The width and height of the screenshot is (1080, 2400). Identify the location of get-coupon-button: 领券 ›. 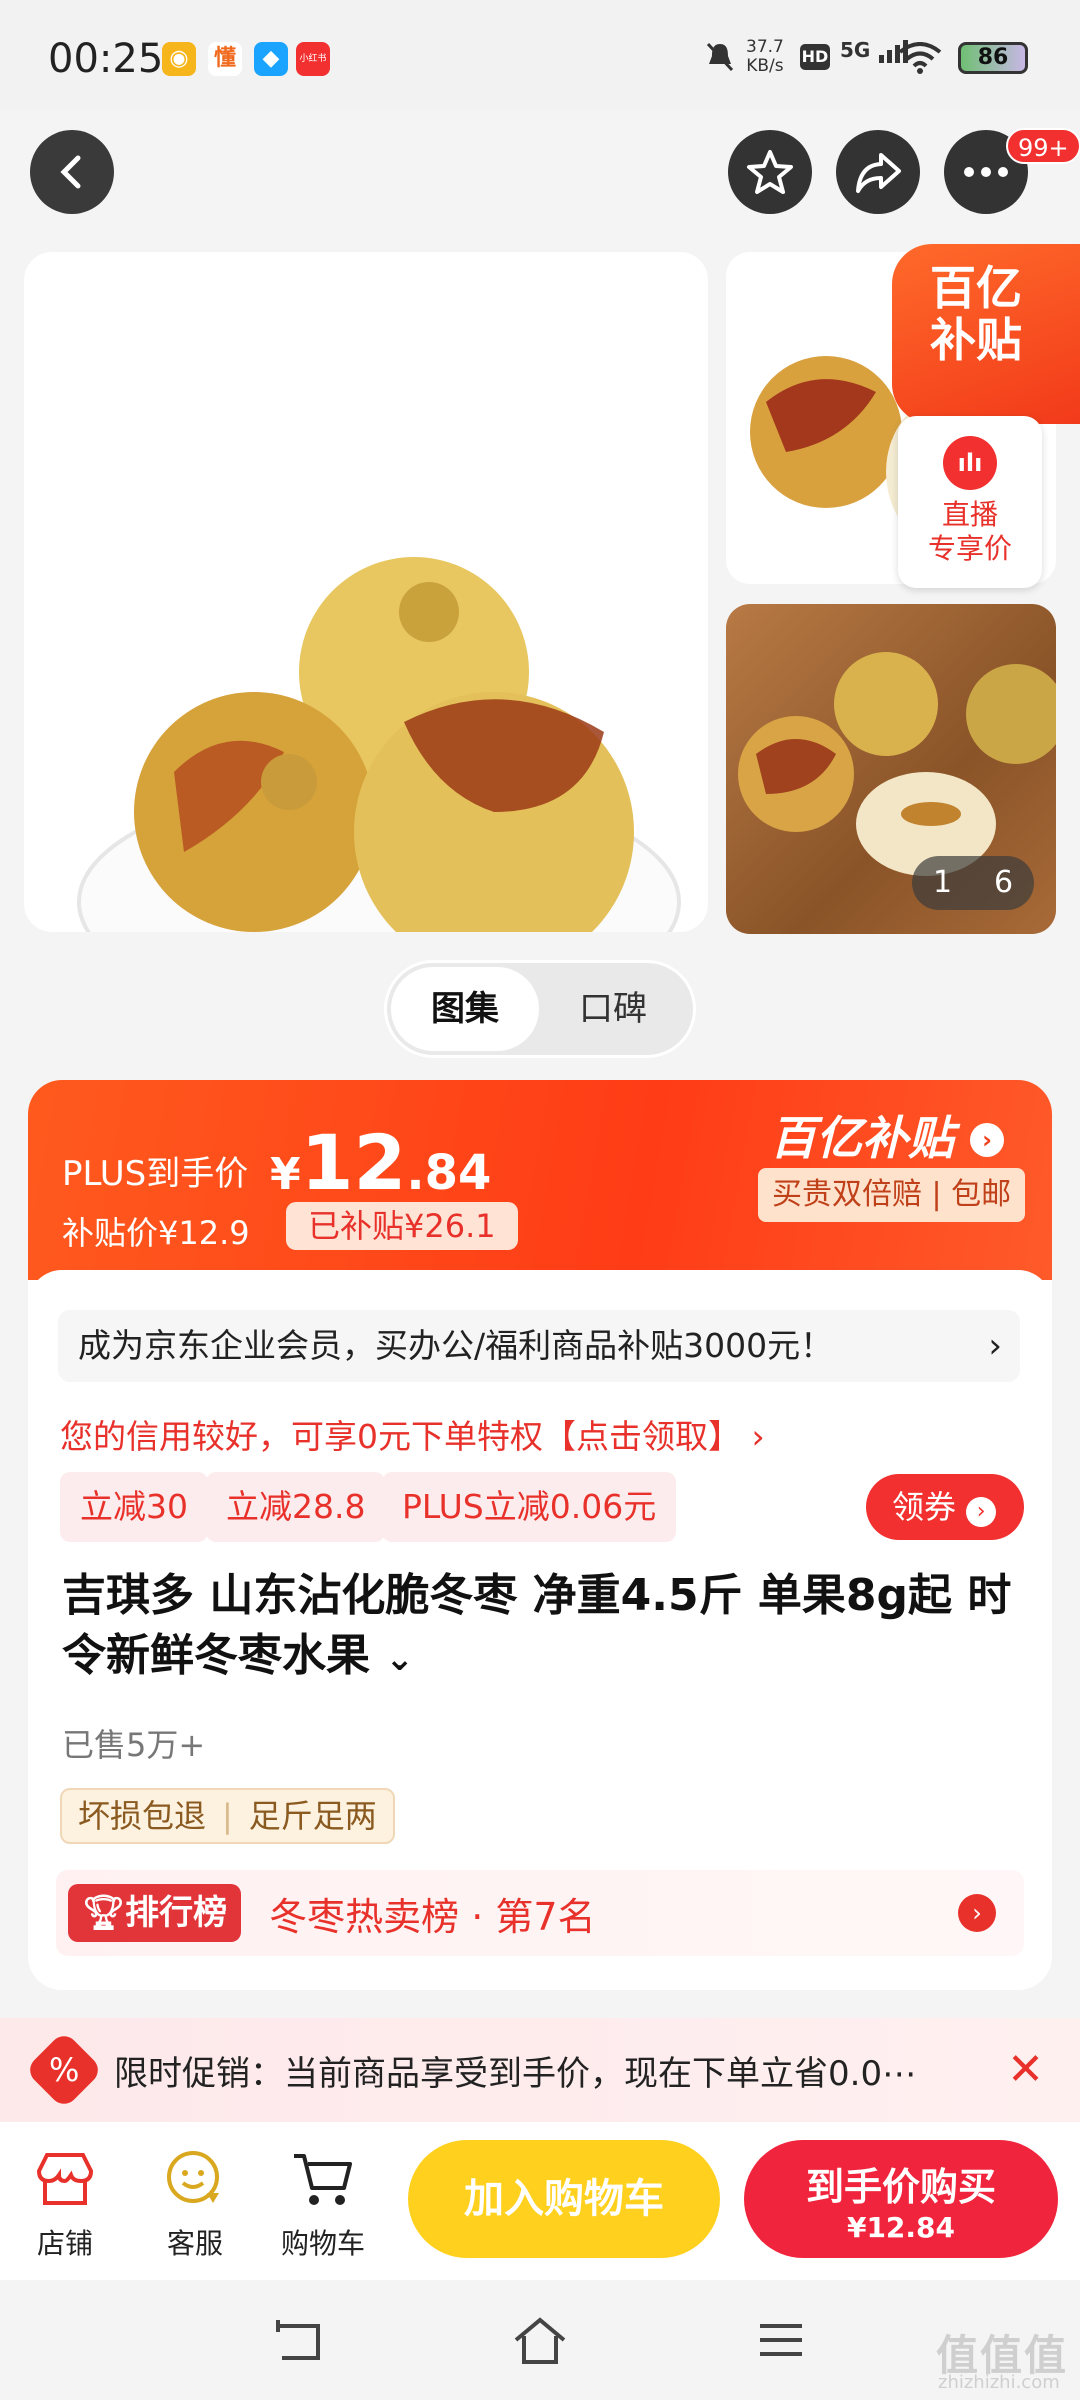
(945, 1507).